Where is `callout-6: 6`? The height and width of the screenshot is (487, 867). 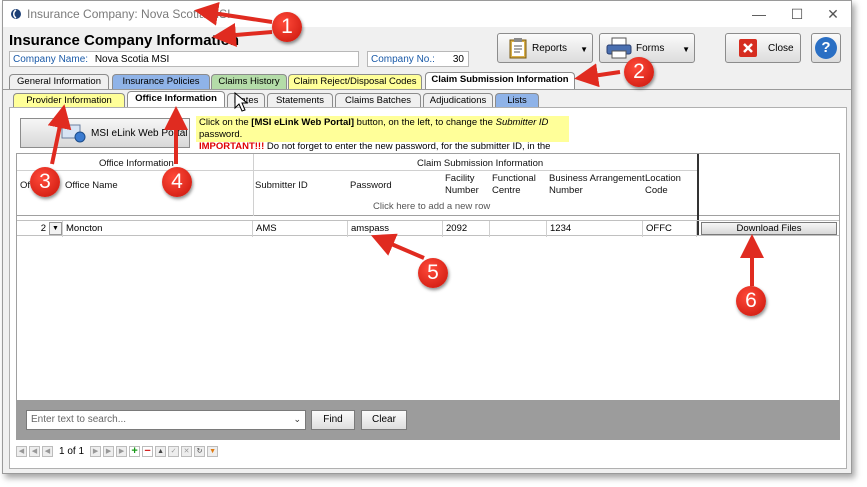
callout-6: 6 is located at coordinates (751, 301).